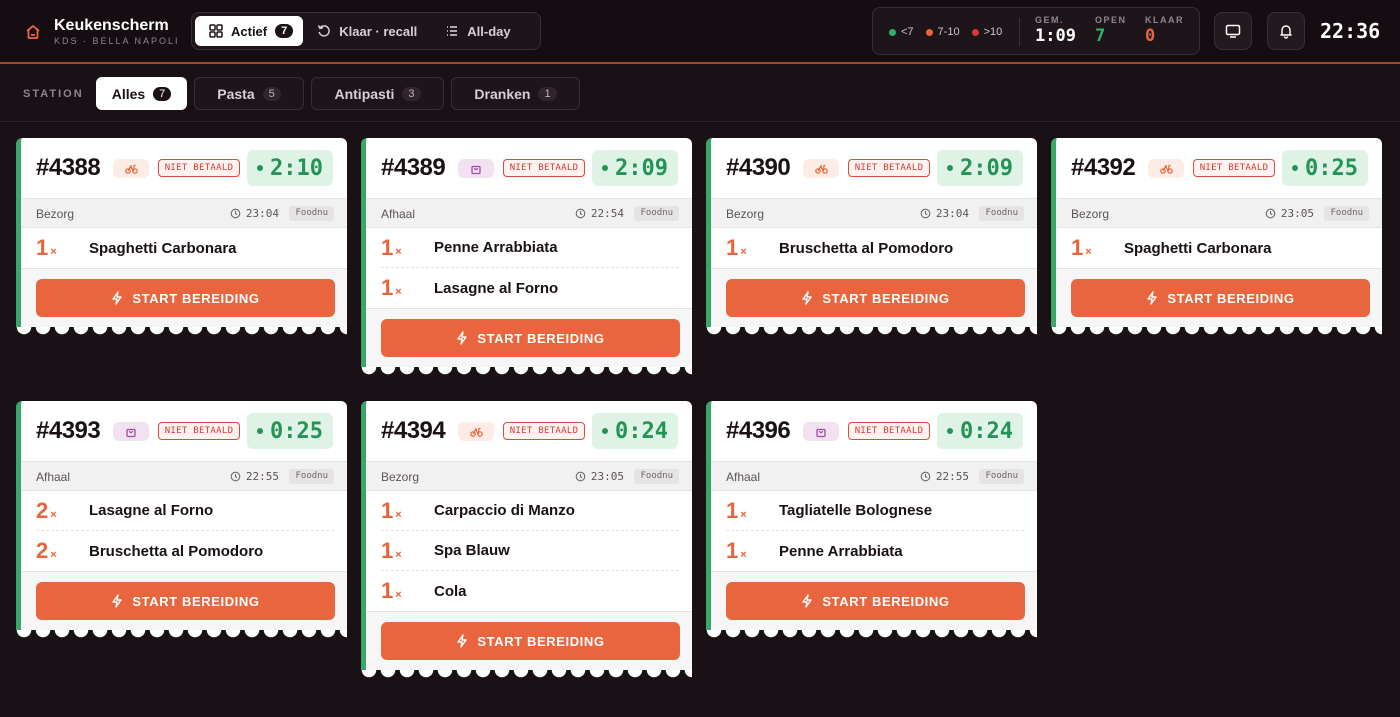 The height and width of the screenshot is (717, 1400). What do you see at coordinates (1297, 213) in the screenshot?
I see `due-time-value: 23:05` at bounding box center [1297, 213].